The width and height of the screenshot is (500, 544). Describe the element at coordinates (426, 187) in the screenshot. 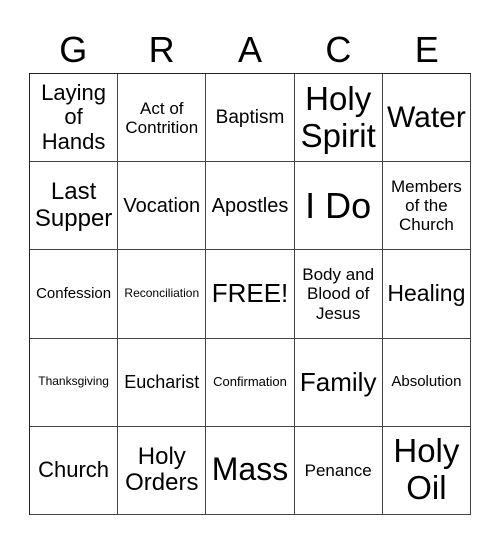

I see `bingo-cell-line: Members` at that location.